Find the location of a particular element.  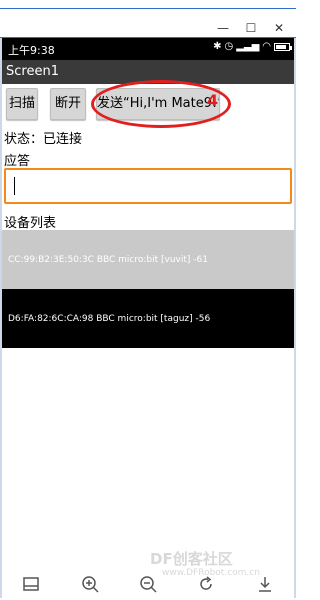

zoom-in-icon is located at coordinates (90, 584).